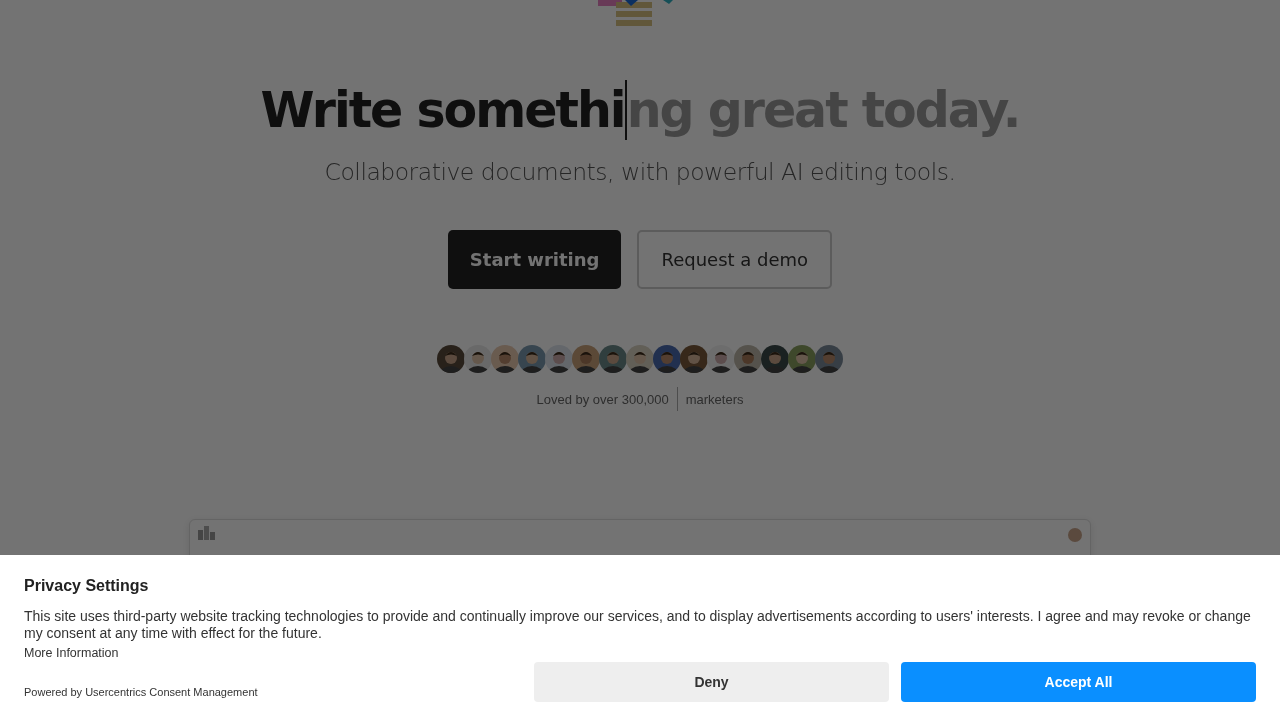 This screenshot has height=720, width=1280. What do you see at coordinates (141, 693) in the screenshot?
I see `powered-by-text: Powered by Usercentrics Consent Management` at bounding box center [141, 693].